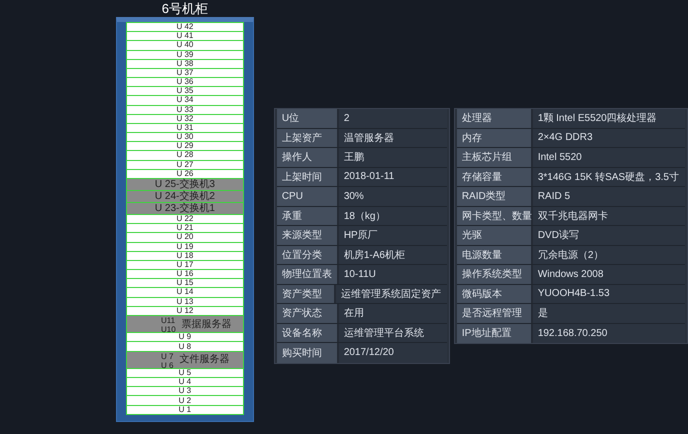 The width and height of the screenshot is (688, 434). Describe the element at coordinates (307, 352) in the screenshot. I see `field-label: 购买时间` at that location.